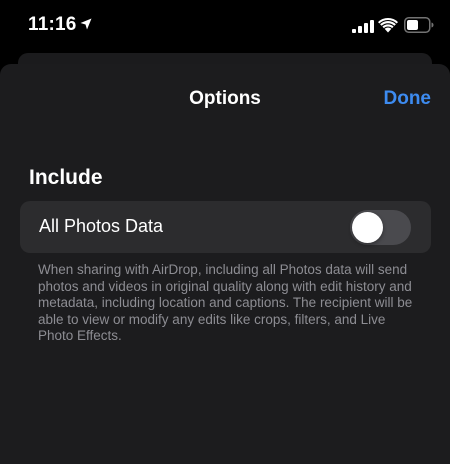 This screenshot has width=450, height=464. What do you see at coordinates (419, 25) in the screenshot?
I see `battery-icon` at bounding box center [419, 25].